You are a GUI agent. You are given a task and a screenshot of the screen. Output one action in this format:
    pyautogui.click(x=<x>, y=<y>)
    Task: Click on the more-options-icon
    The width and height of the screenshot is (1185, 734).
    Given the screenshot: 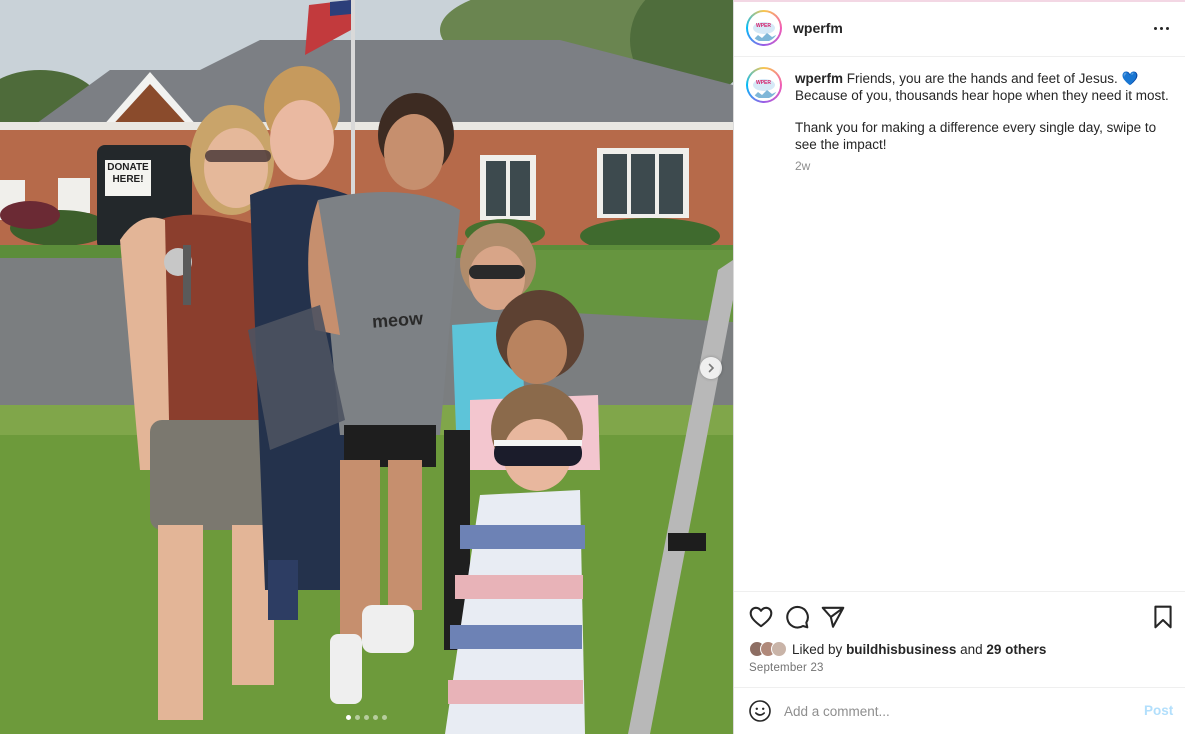 What is the action you would take?
    pyautogui.click(x=1161, y=28)
    